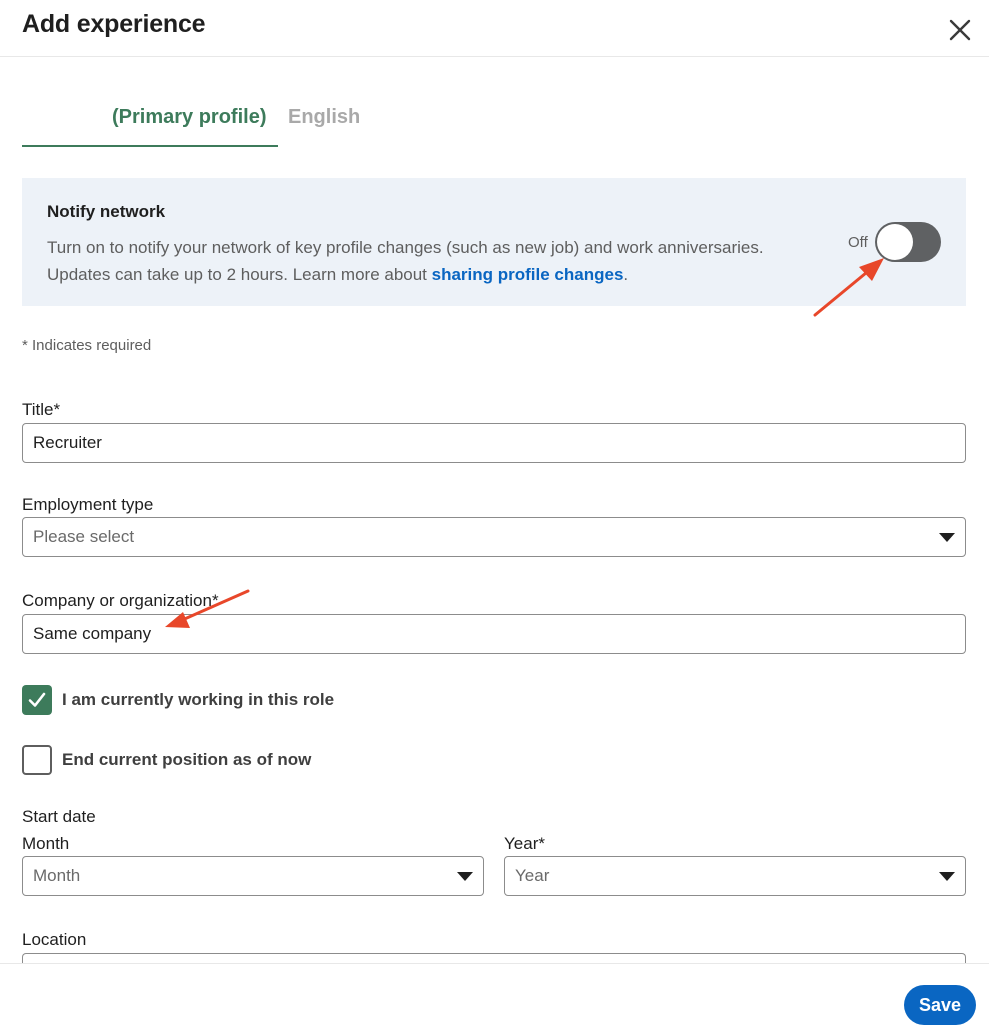 The image size is (989, 1025). Describe the element at coordinates (54, 939) in the screenshot. I see `location-label: Location` at that location.